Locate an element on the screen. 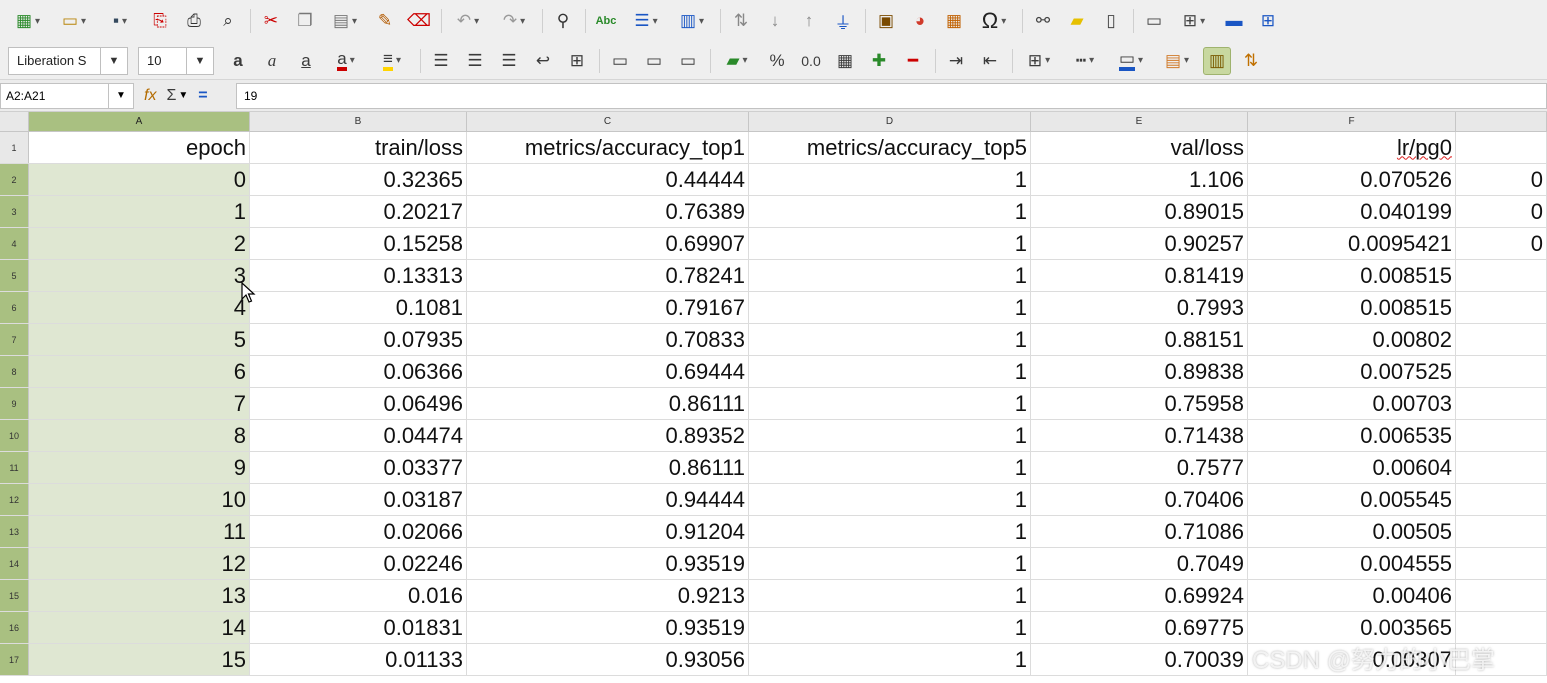 Image resolution: width=1547 pixels, height=683 pixels. table-cell: 0.06366 is located at coordinates (358, 371).